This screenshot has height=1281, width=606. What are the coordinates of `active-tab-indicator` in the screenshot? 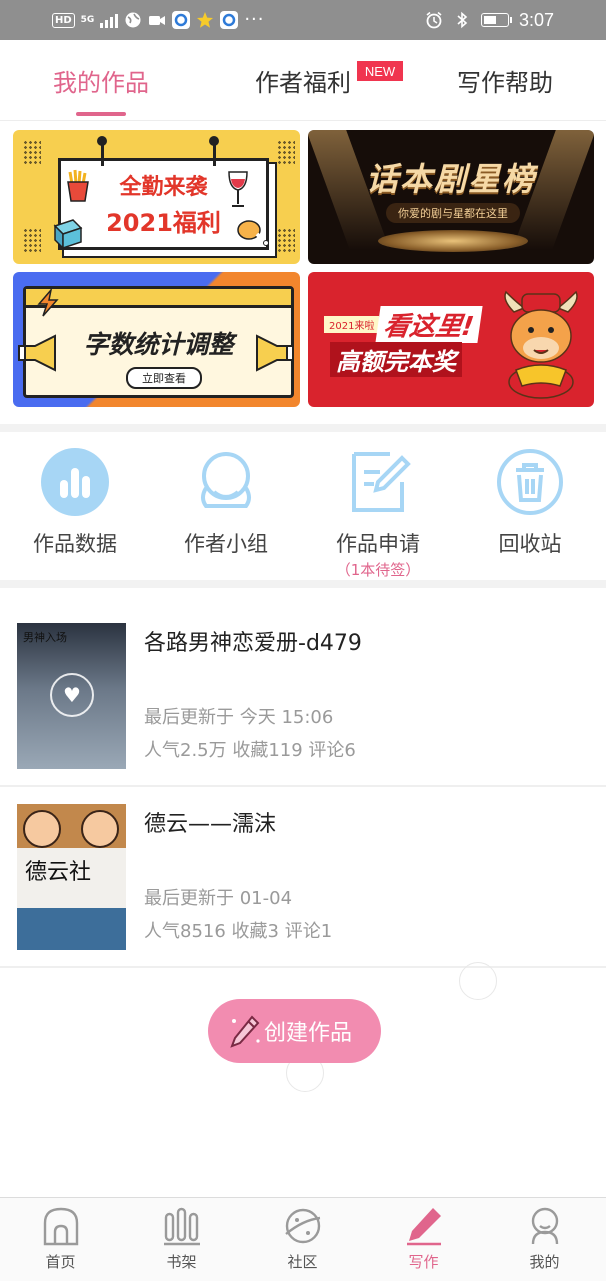 It's located at (101, 114).